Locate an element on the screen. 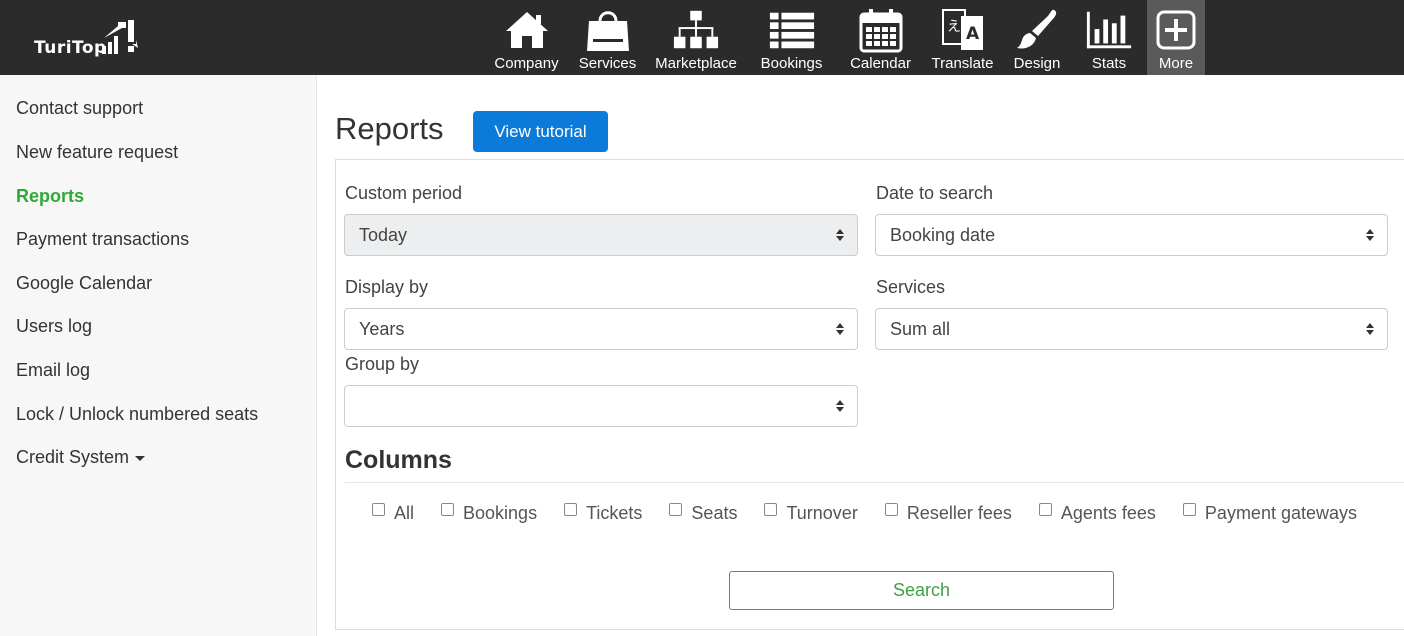 The image size is (1404, 636). list-icon is located at coordinates (792, 30).